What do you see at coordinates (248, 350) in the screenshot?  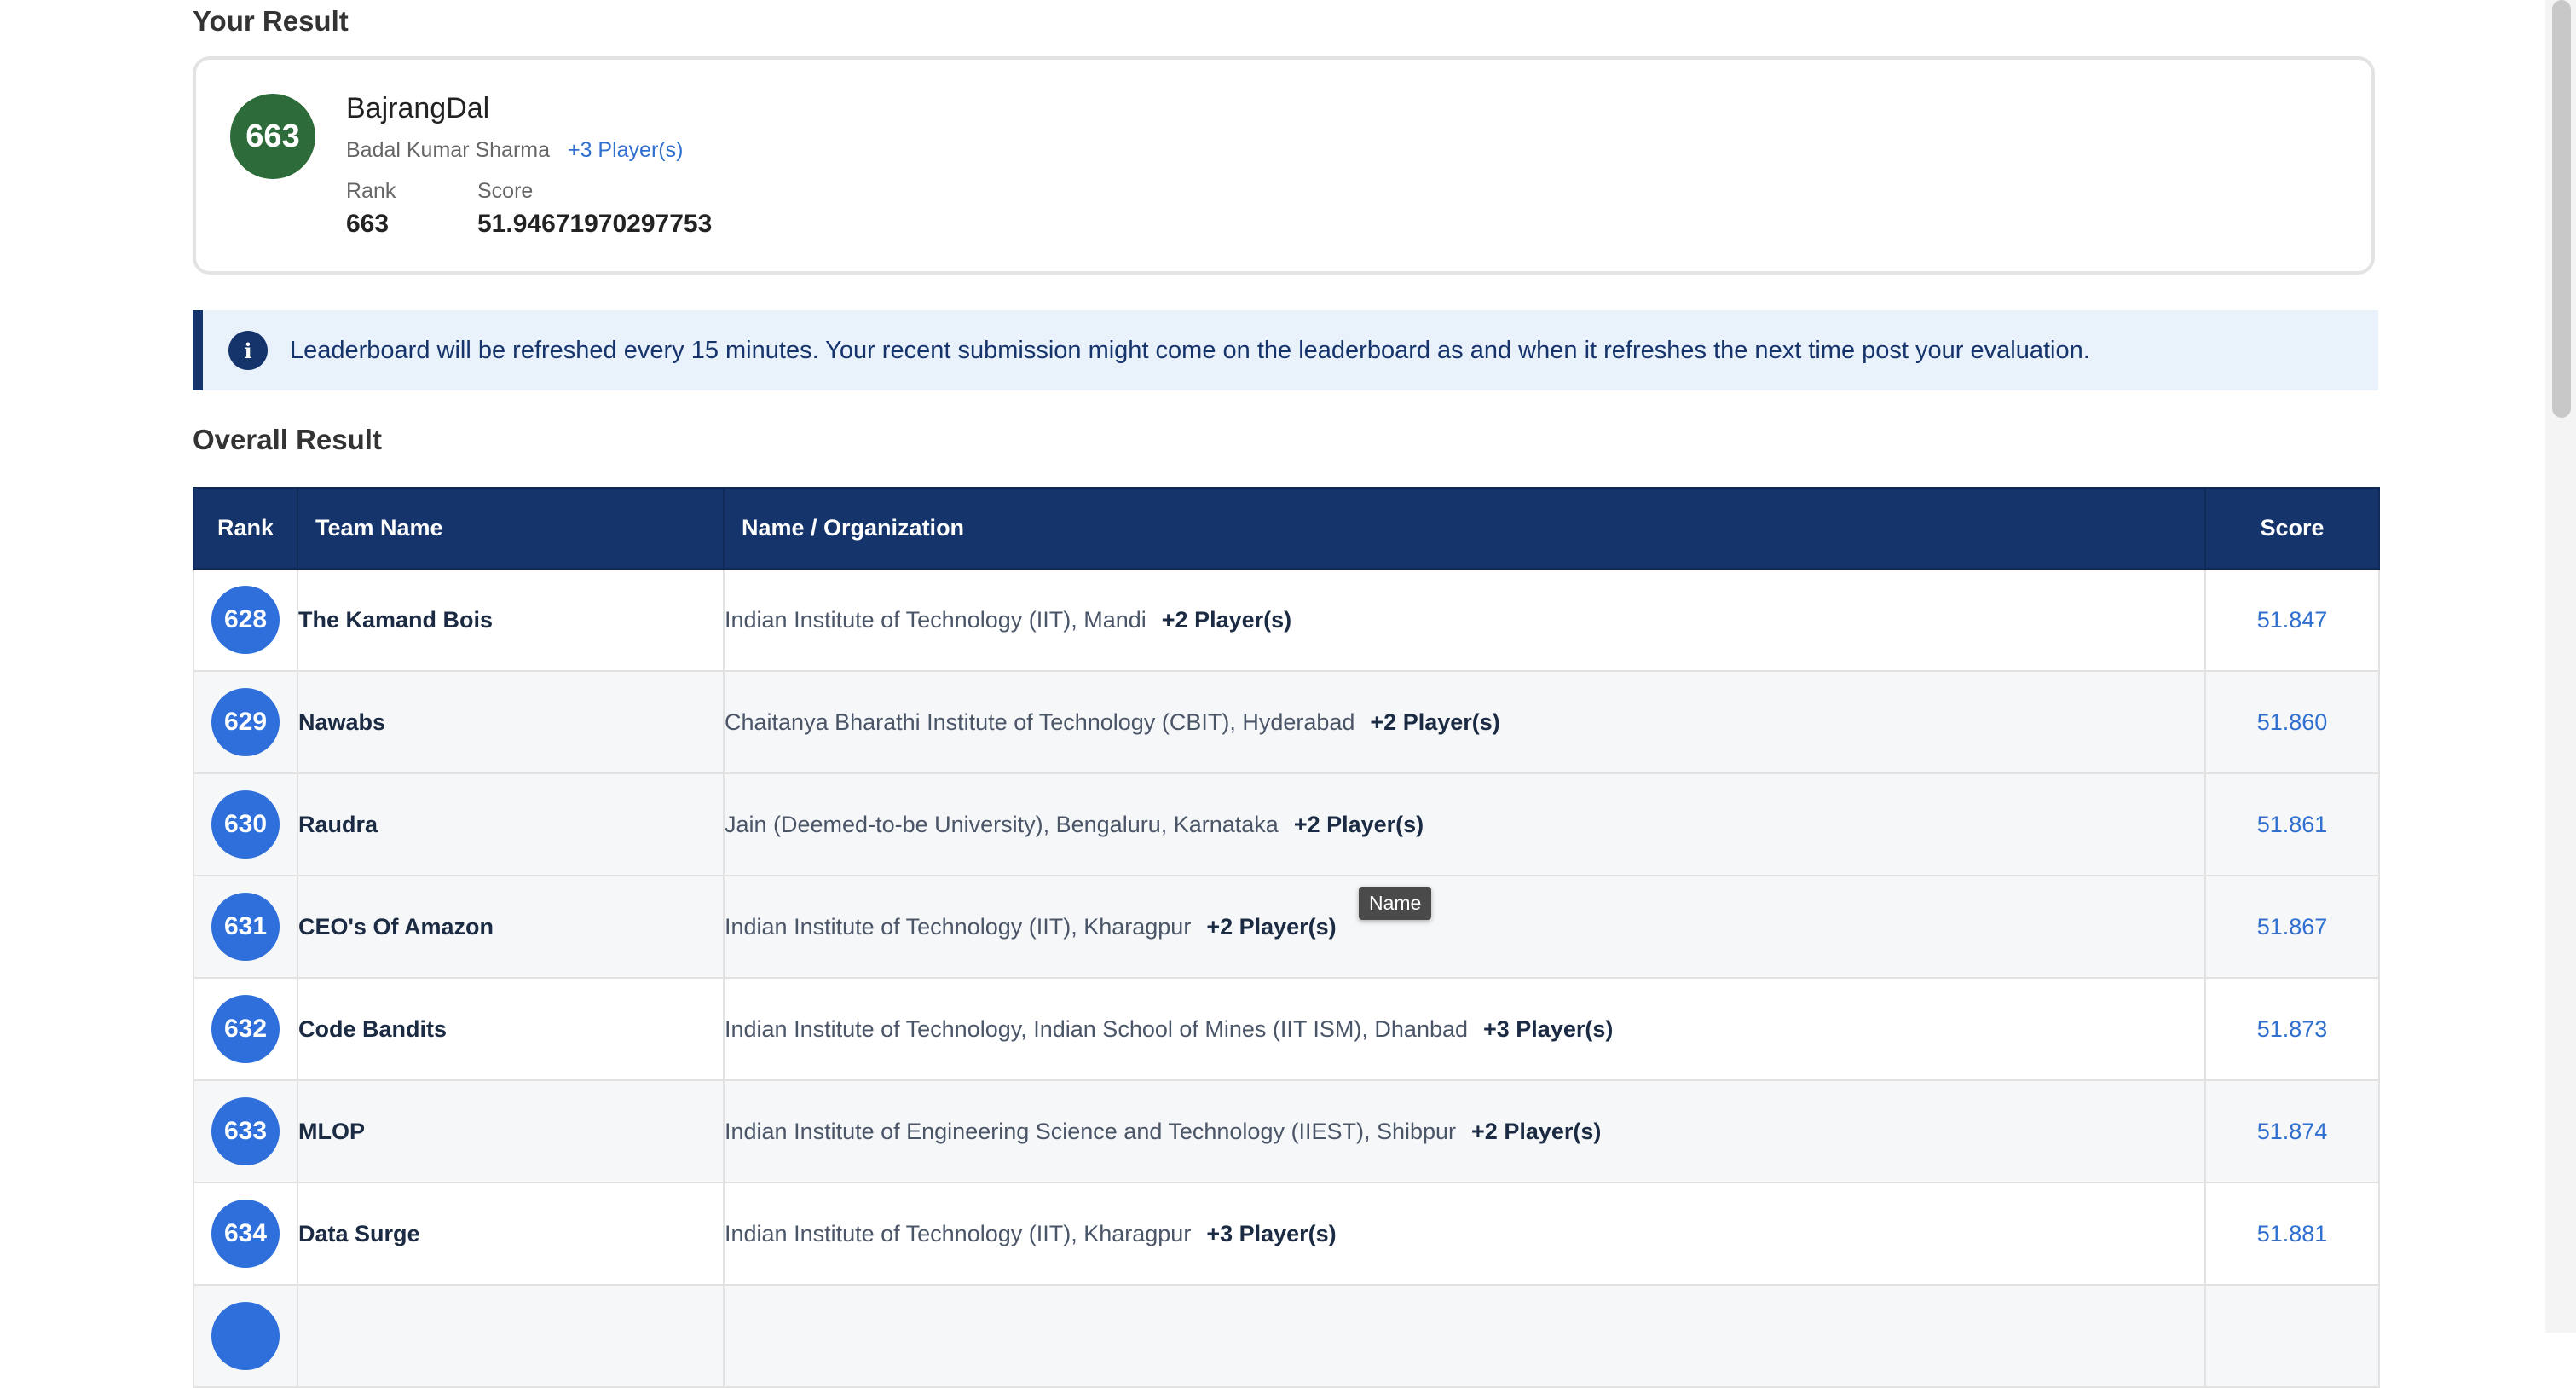 I see `info-icon: i` at bounding box center [248, 350].